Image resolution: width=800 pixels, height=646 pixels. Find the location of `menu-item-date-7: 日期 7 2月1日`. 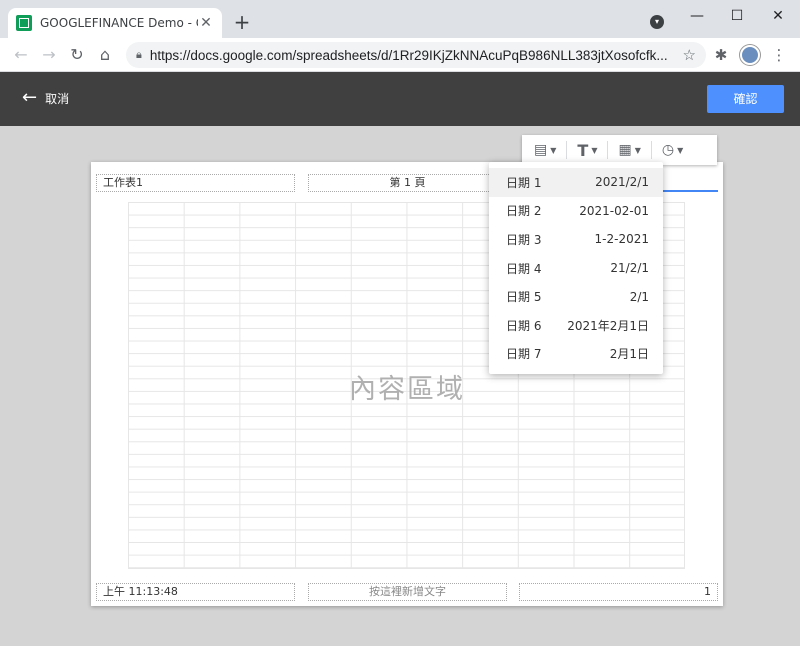

menu-item-date-7: 日期 7 2月1日 is located at coordinates (576, 354).